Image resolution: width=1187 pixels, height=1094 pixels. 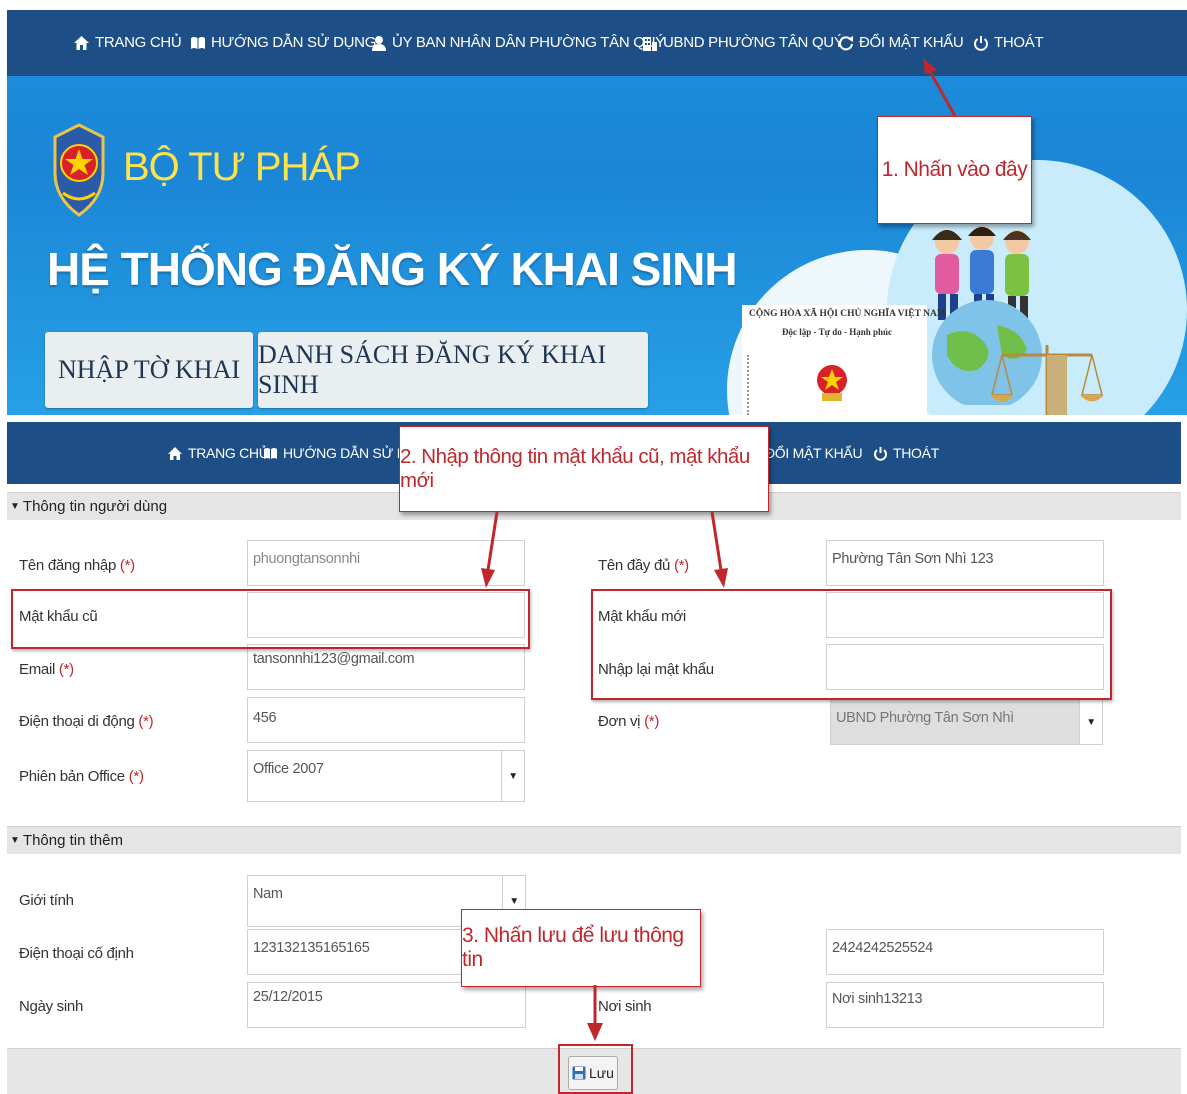 What do you see at coordinates (386, 720) in the screenshot?
I see `mobile-field: 456` at bounding box center [386, 720].